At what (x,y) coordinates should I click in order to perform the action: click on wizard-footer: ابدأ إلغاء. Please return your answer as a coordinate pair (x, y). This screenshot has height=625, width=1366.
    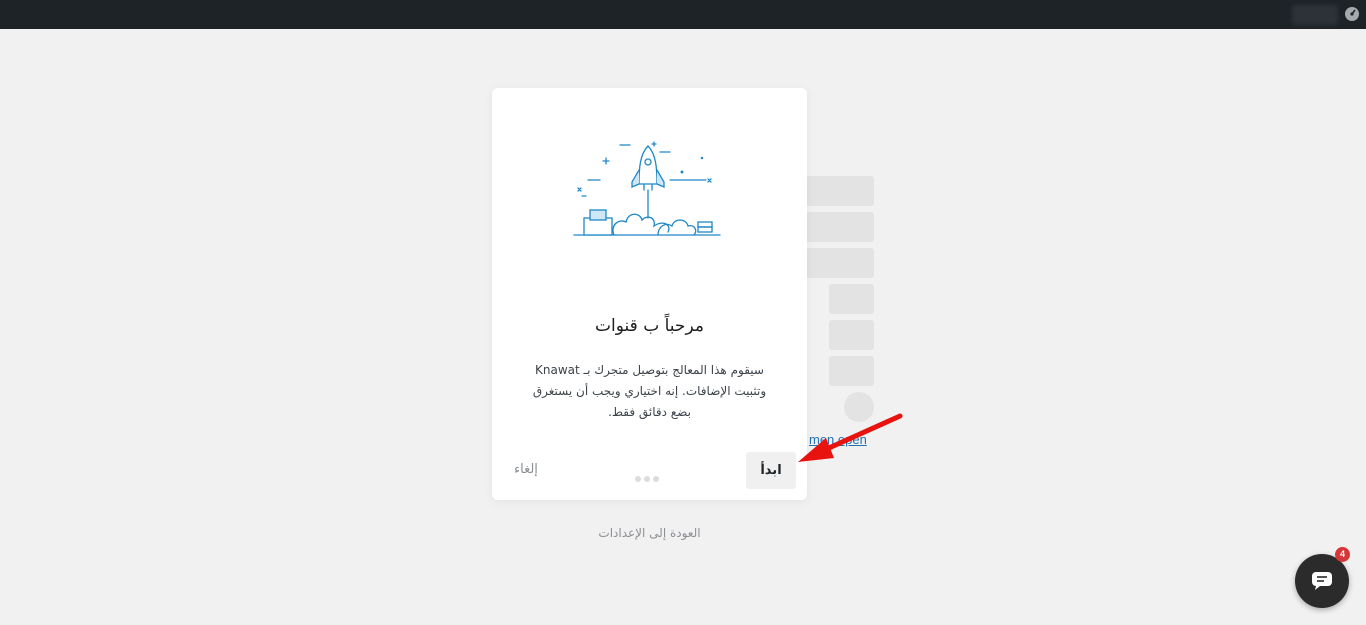
    Looking at the image, I should click on (649, 470).